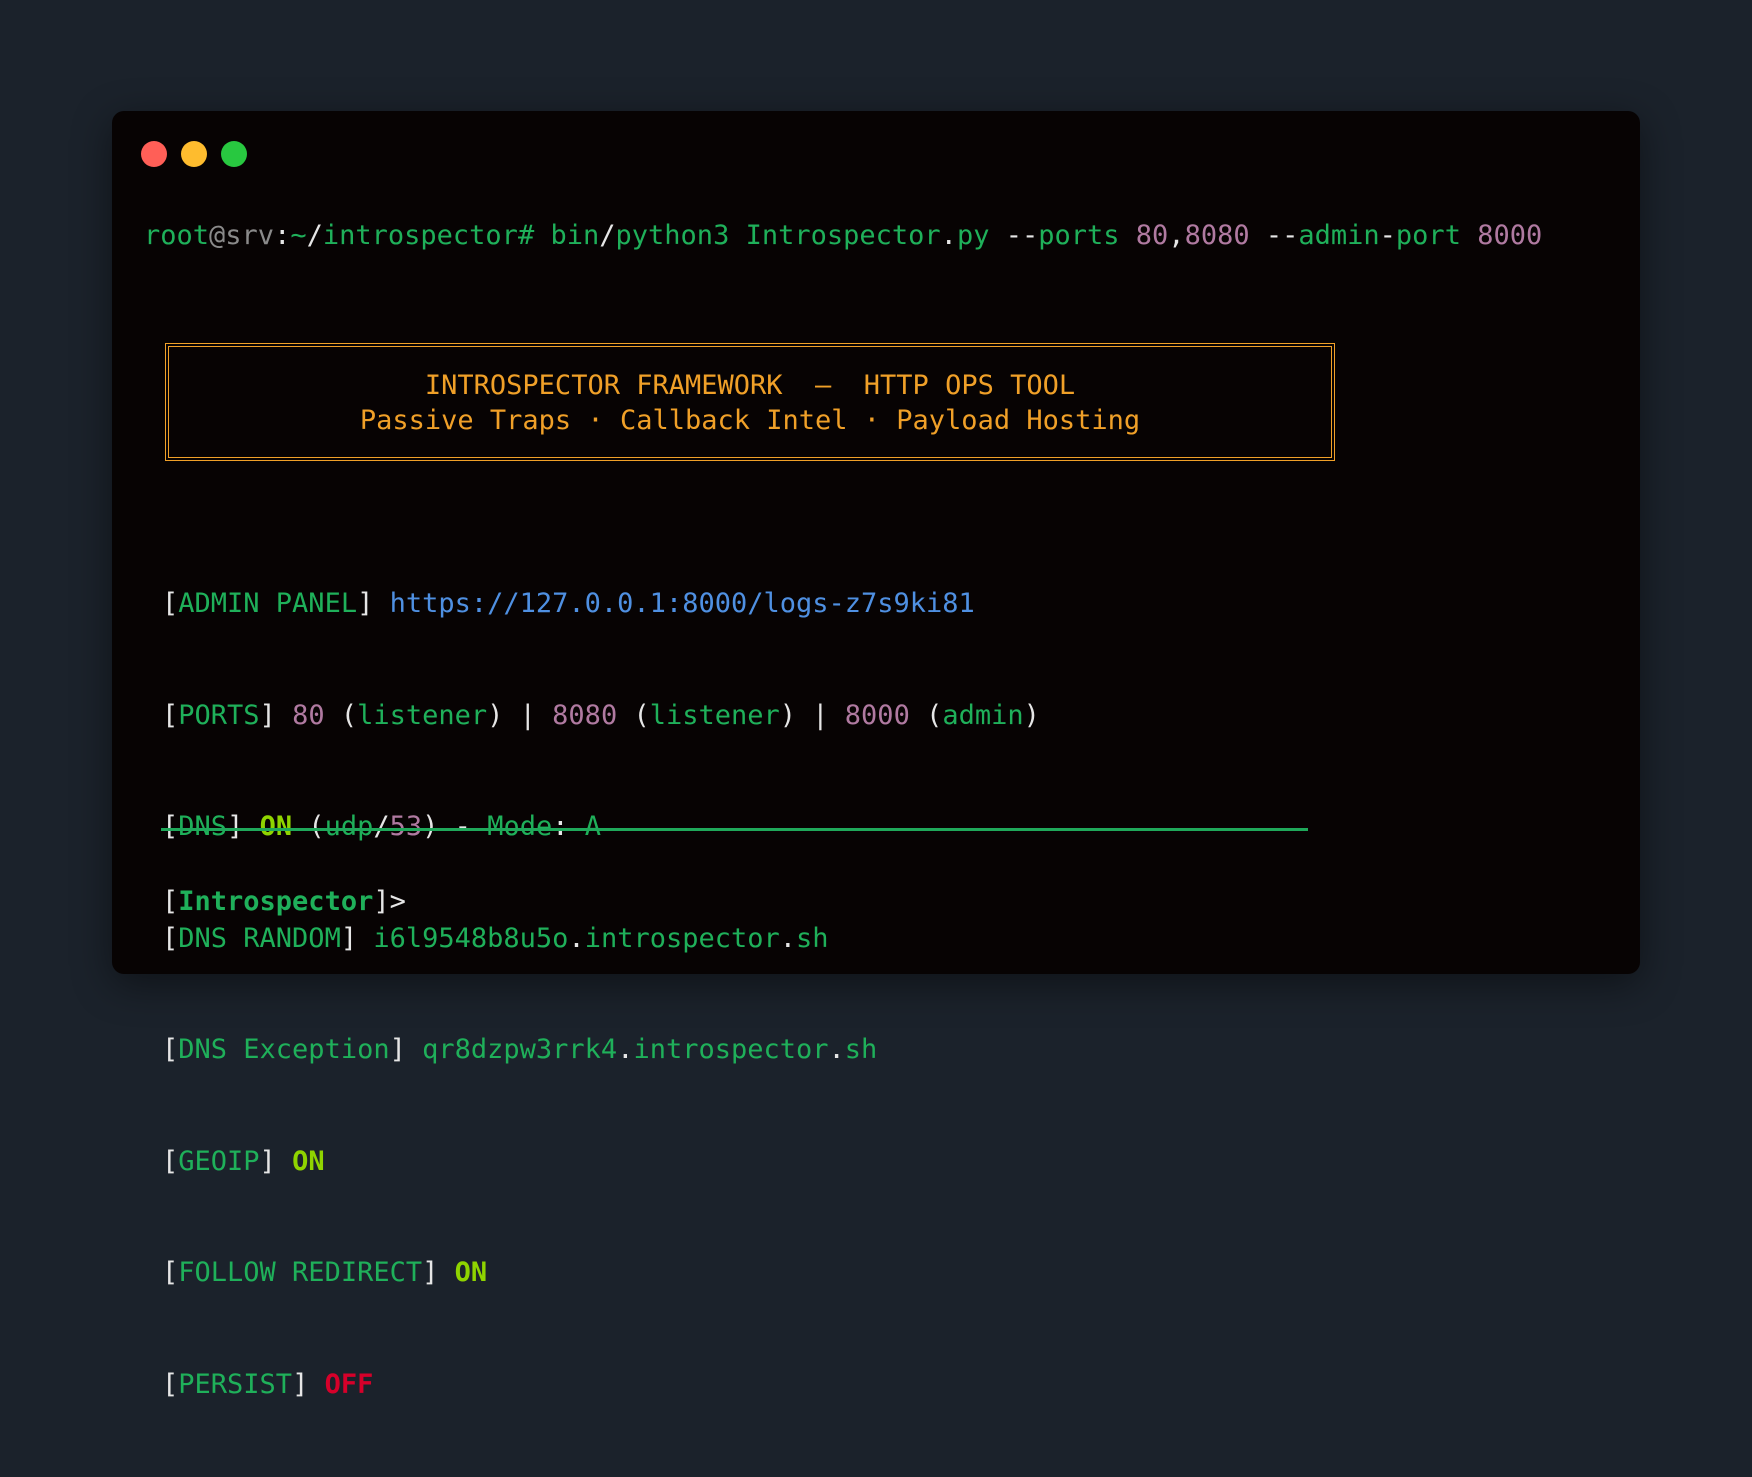  I want to click on prompt-at: @, so click(217, 235).